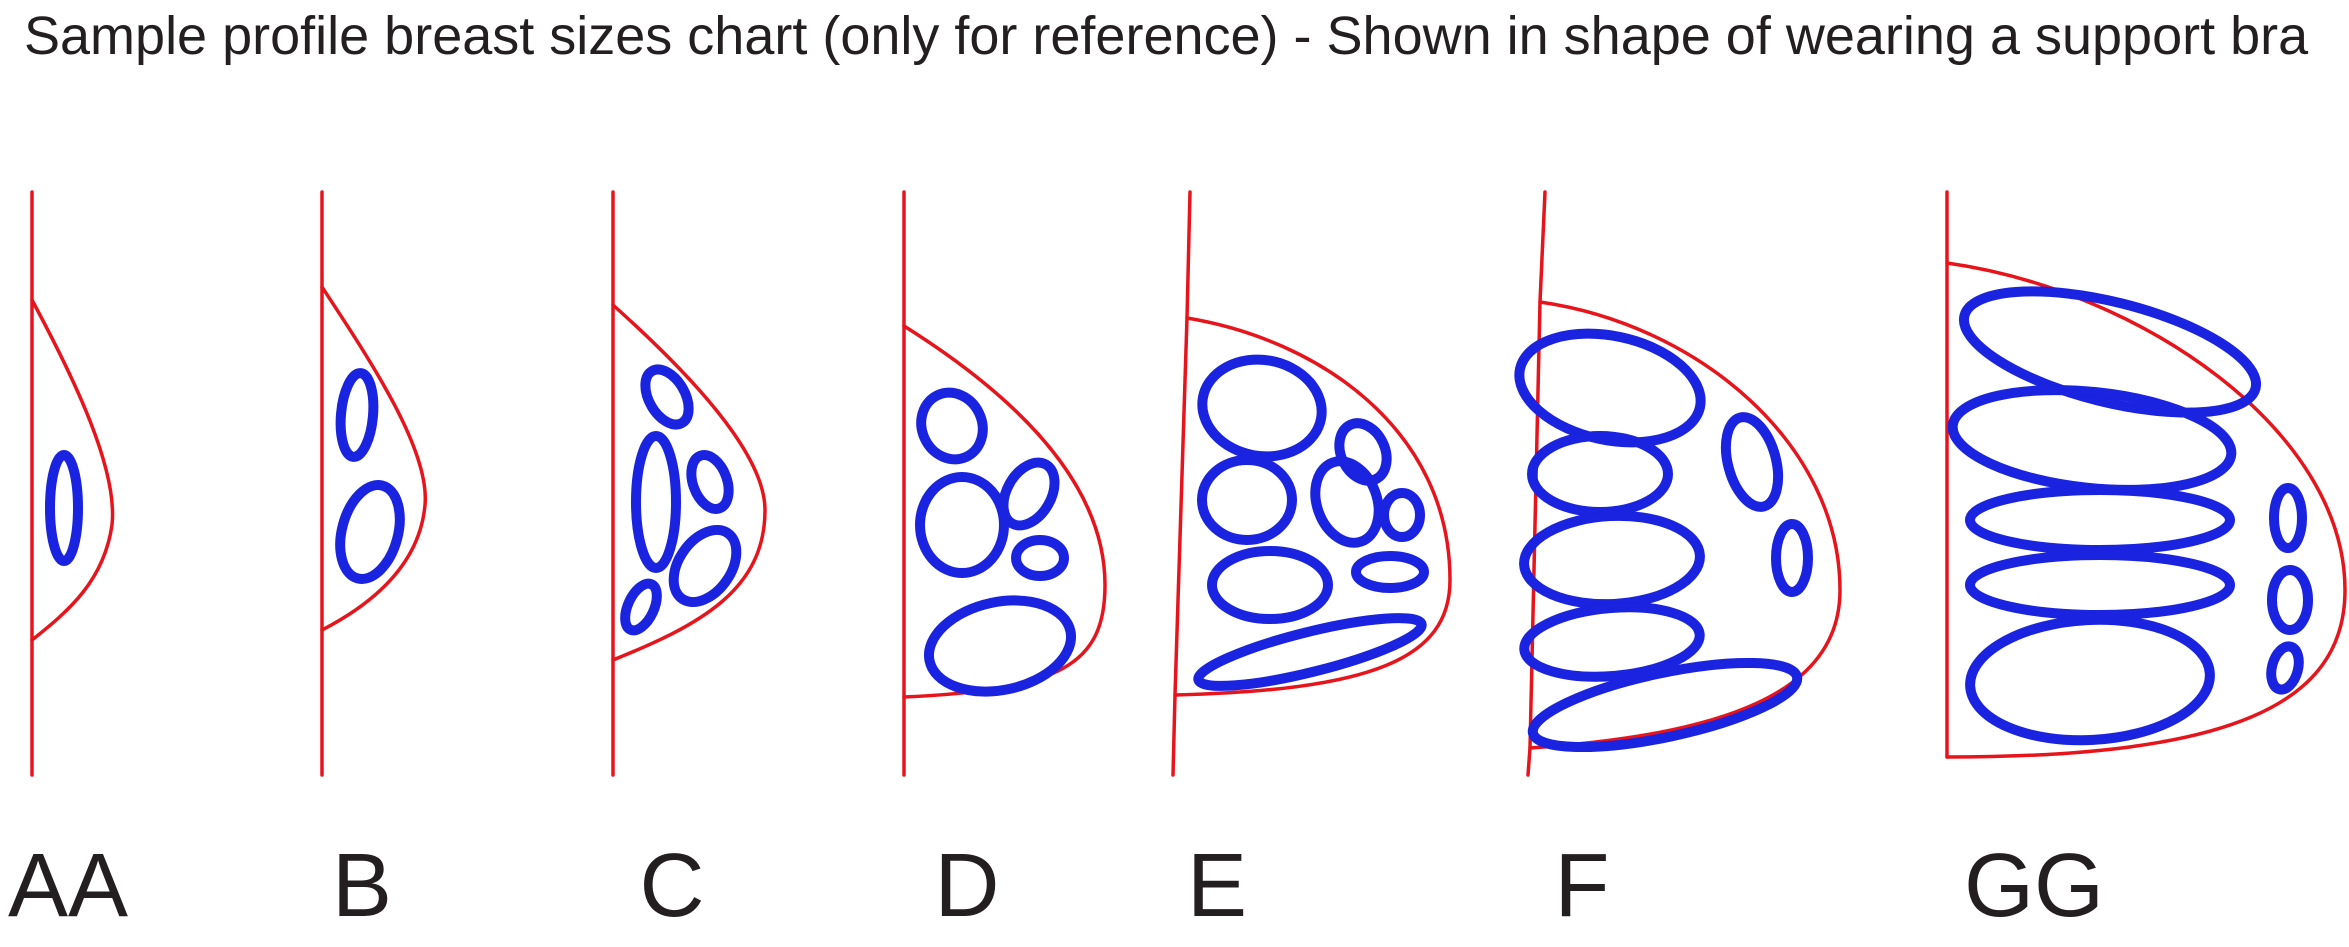  I want to click on profile-e, so click(1311, 483).